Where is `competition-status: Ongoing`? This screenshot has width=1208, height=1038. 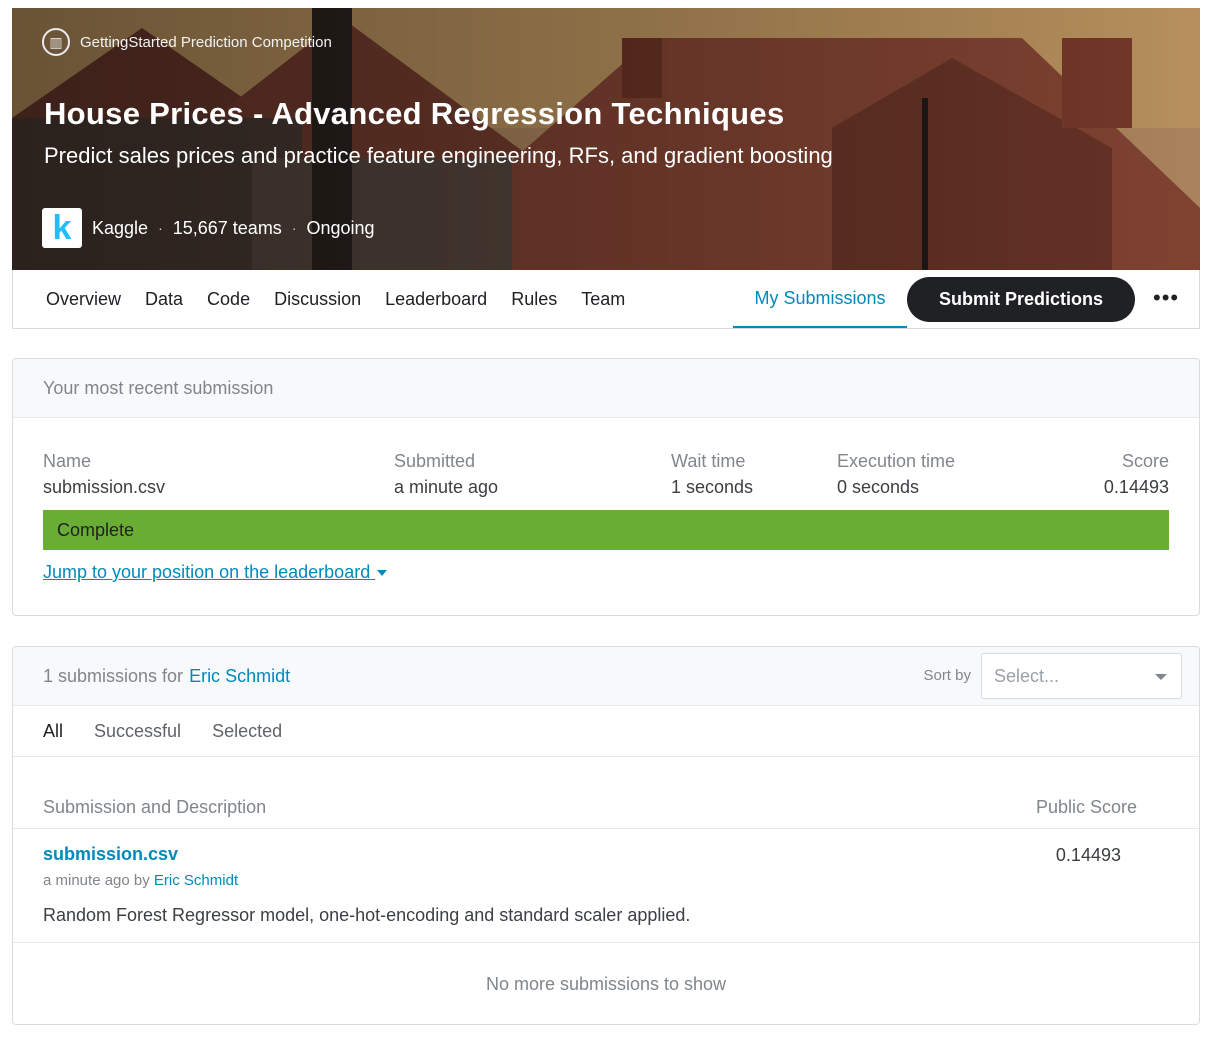 competition-status: Ongoing is located at coordinates (340, 227).